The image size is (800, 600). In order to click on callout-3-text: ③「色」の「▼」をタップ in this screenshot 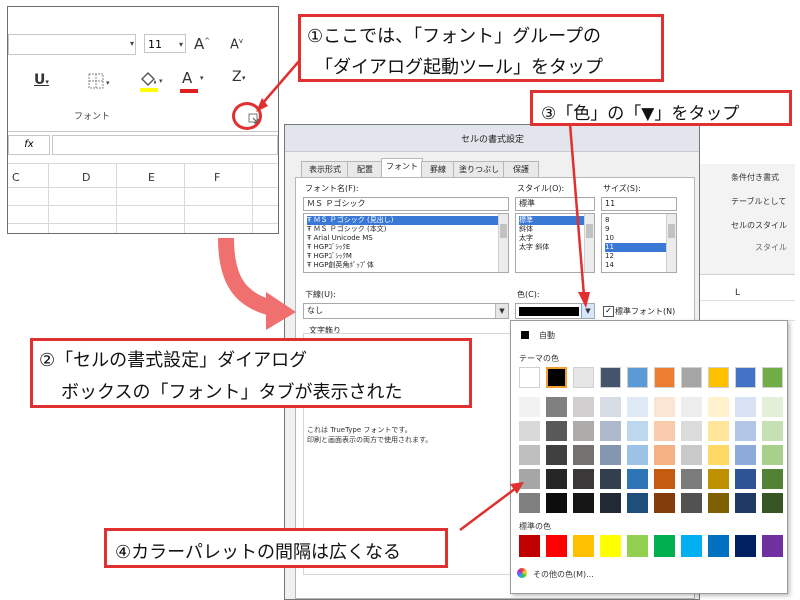, I will do `click(640, 114)`.